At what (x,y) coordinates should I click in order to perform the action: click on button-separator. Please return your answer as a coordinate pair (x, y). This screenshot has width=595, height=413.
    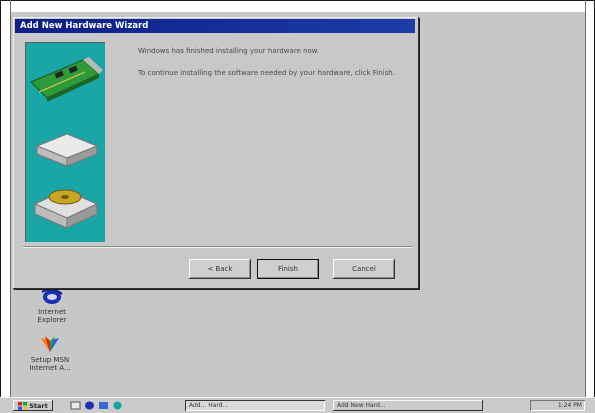
    Looking at the image, I should click on (218, 247).